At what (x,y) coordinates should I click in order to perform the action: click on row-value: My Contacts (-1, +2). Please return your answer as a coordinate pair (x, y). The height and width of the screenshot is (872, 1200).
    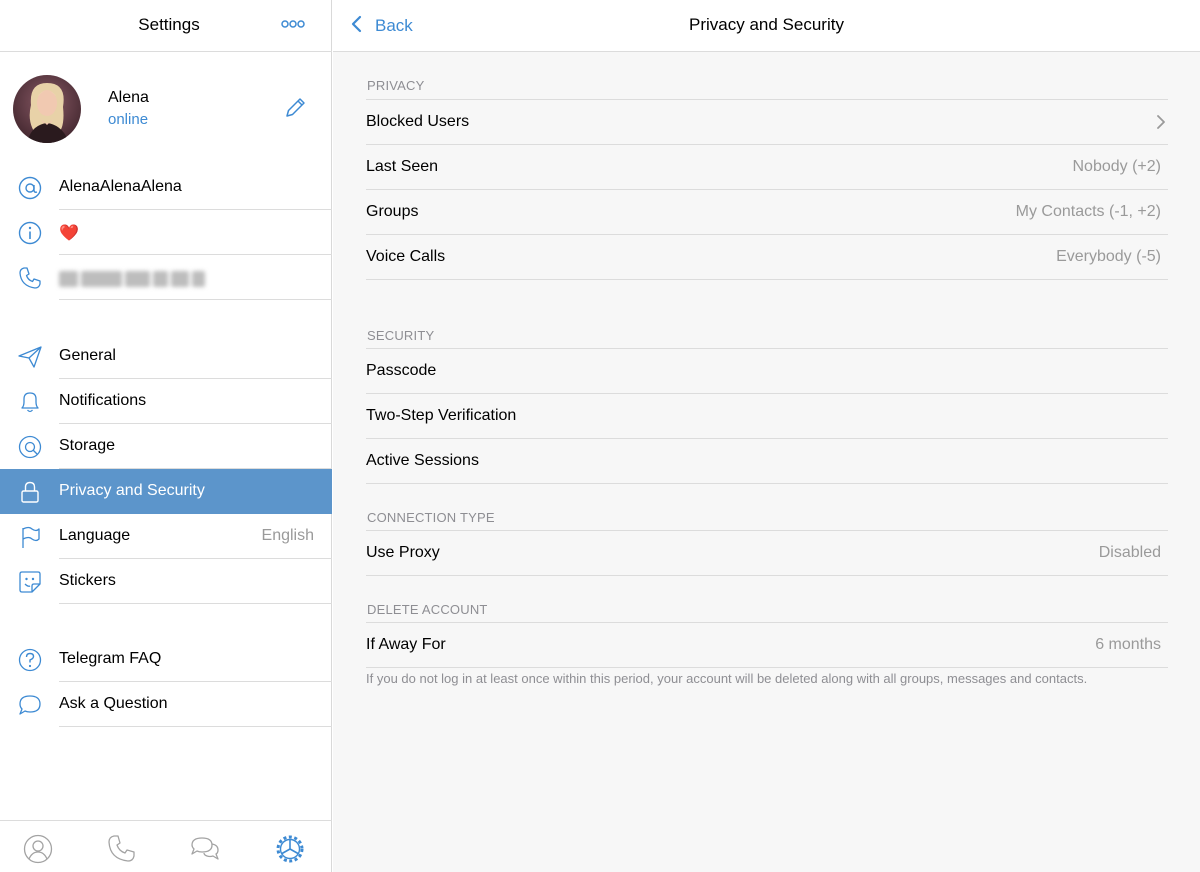
    Looking at the image, I should click on (1088, 211).